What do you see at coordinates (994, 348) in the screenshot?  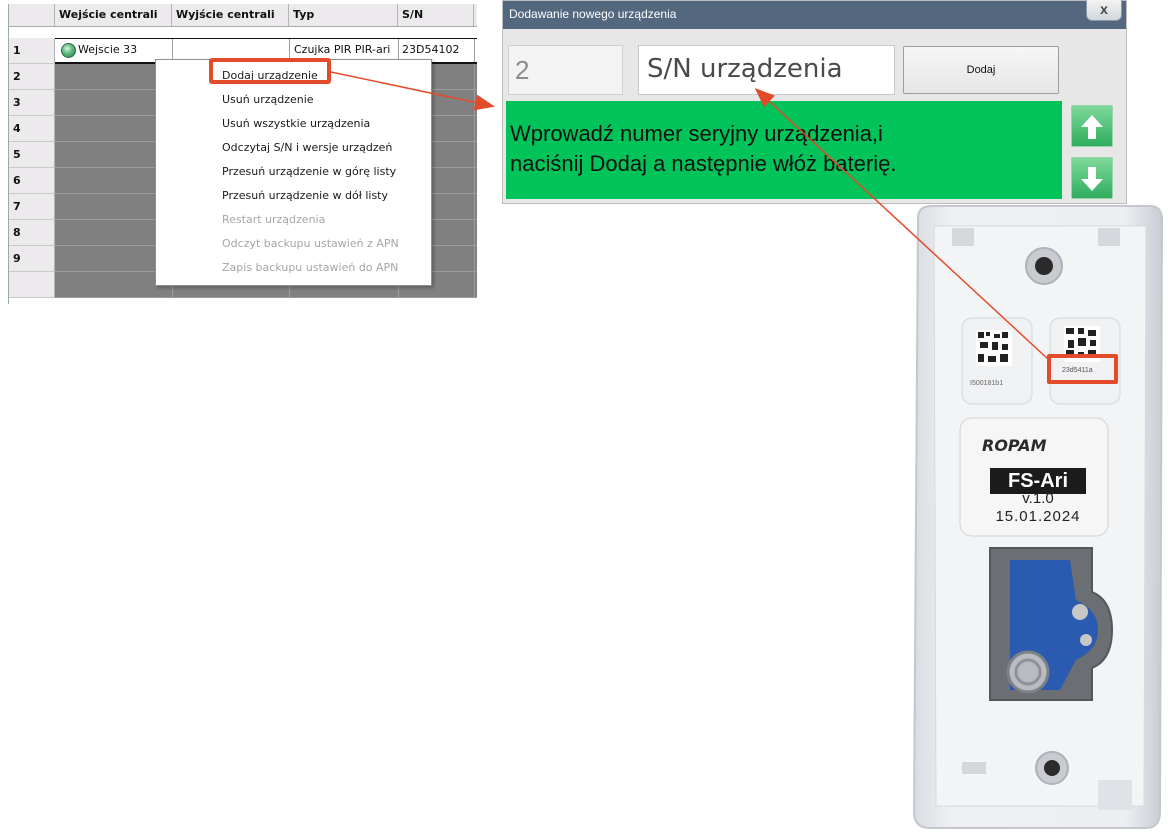 I see `datamatrix-left-icon` at bounding box center [994, 348].